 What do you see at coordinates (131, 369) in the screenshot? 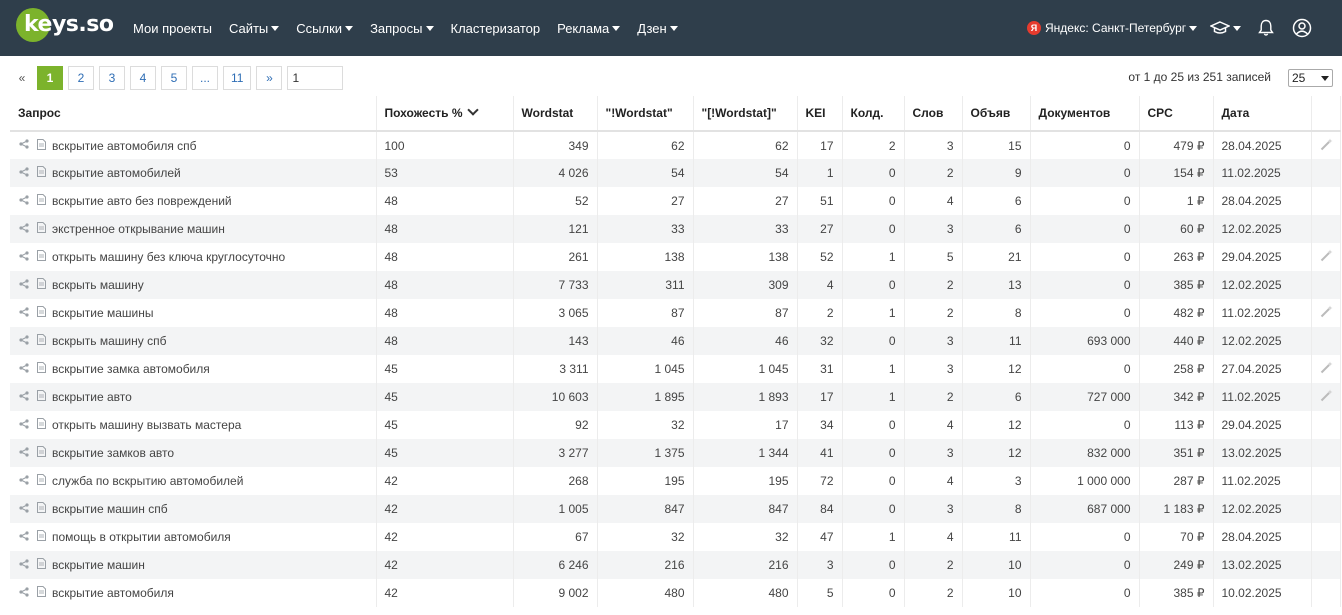
I see `query-text: вскрытие замка автомобиля` at bounding box center [131, 369].